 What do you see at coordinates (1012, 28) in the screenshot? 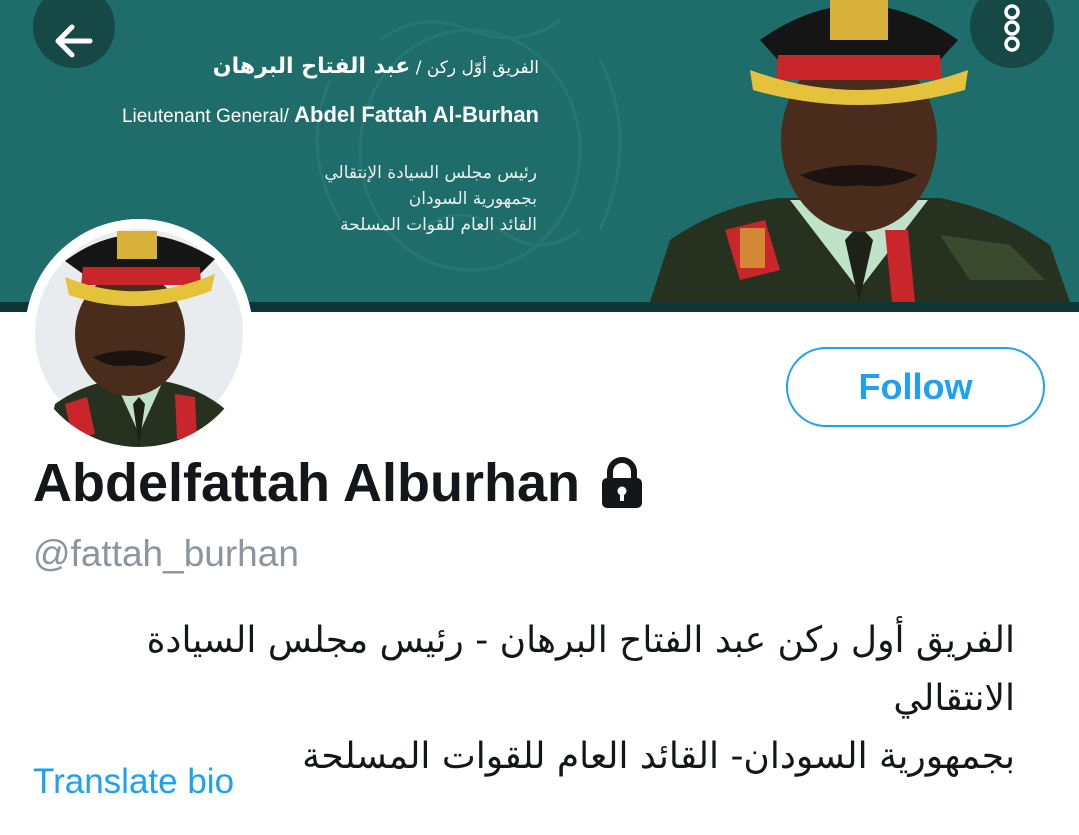
I see `vertical-dots-icon` at bounding box center [1012, 28].